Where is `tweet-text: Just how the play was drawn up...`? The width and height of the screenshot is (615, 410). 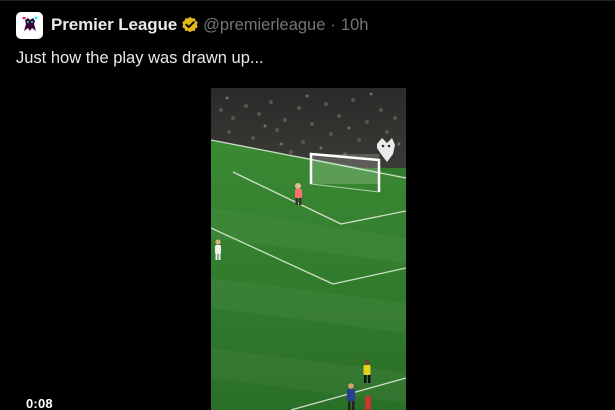
tweet-text: Just how the play was drawn up... is located at coordinates (140, 58).